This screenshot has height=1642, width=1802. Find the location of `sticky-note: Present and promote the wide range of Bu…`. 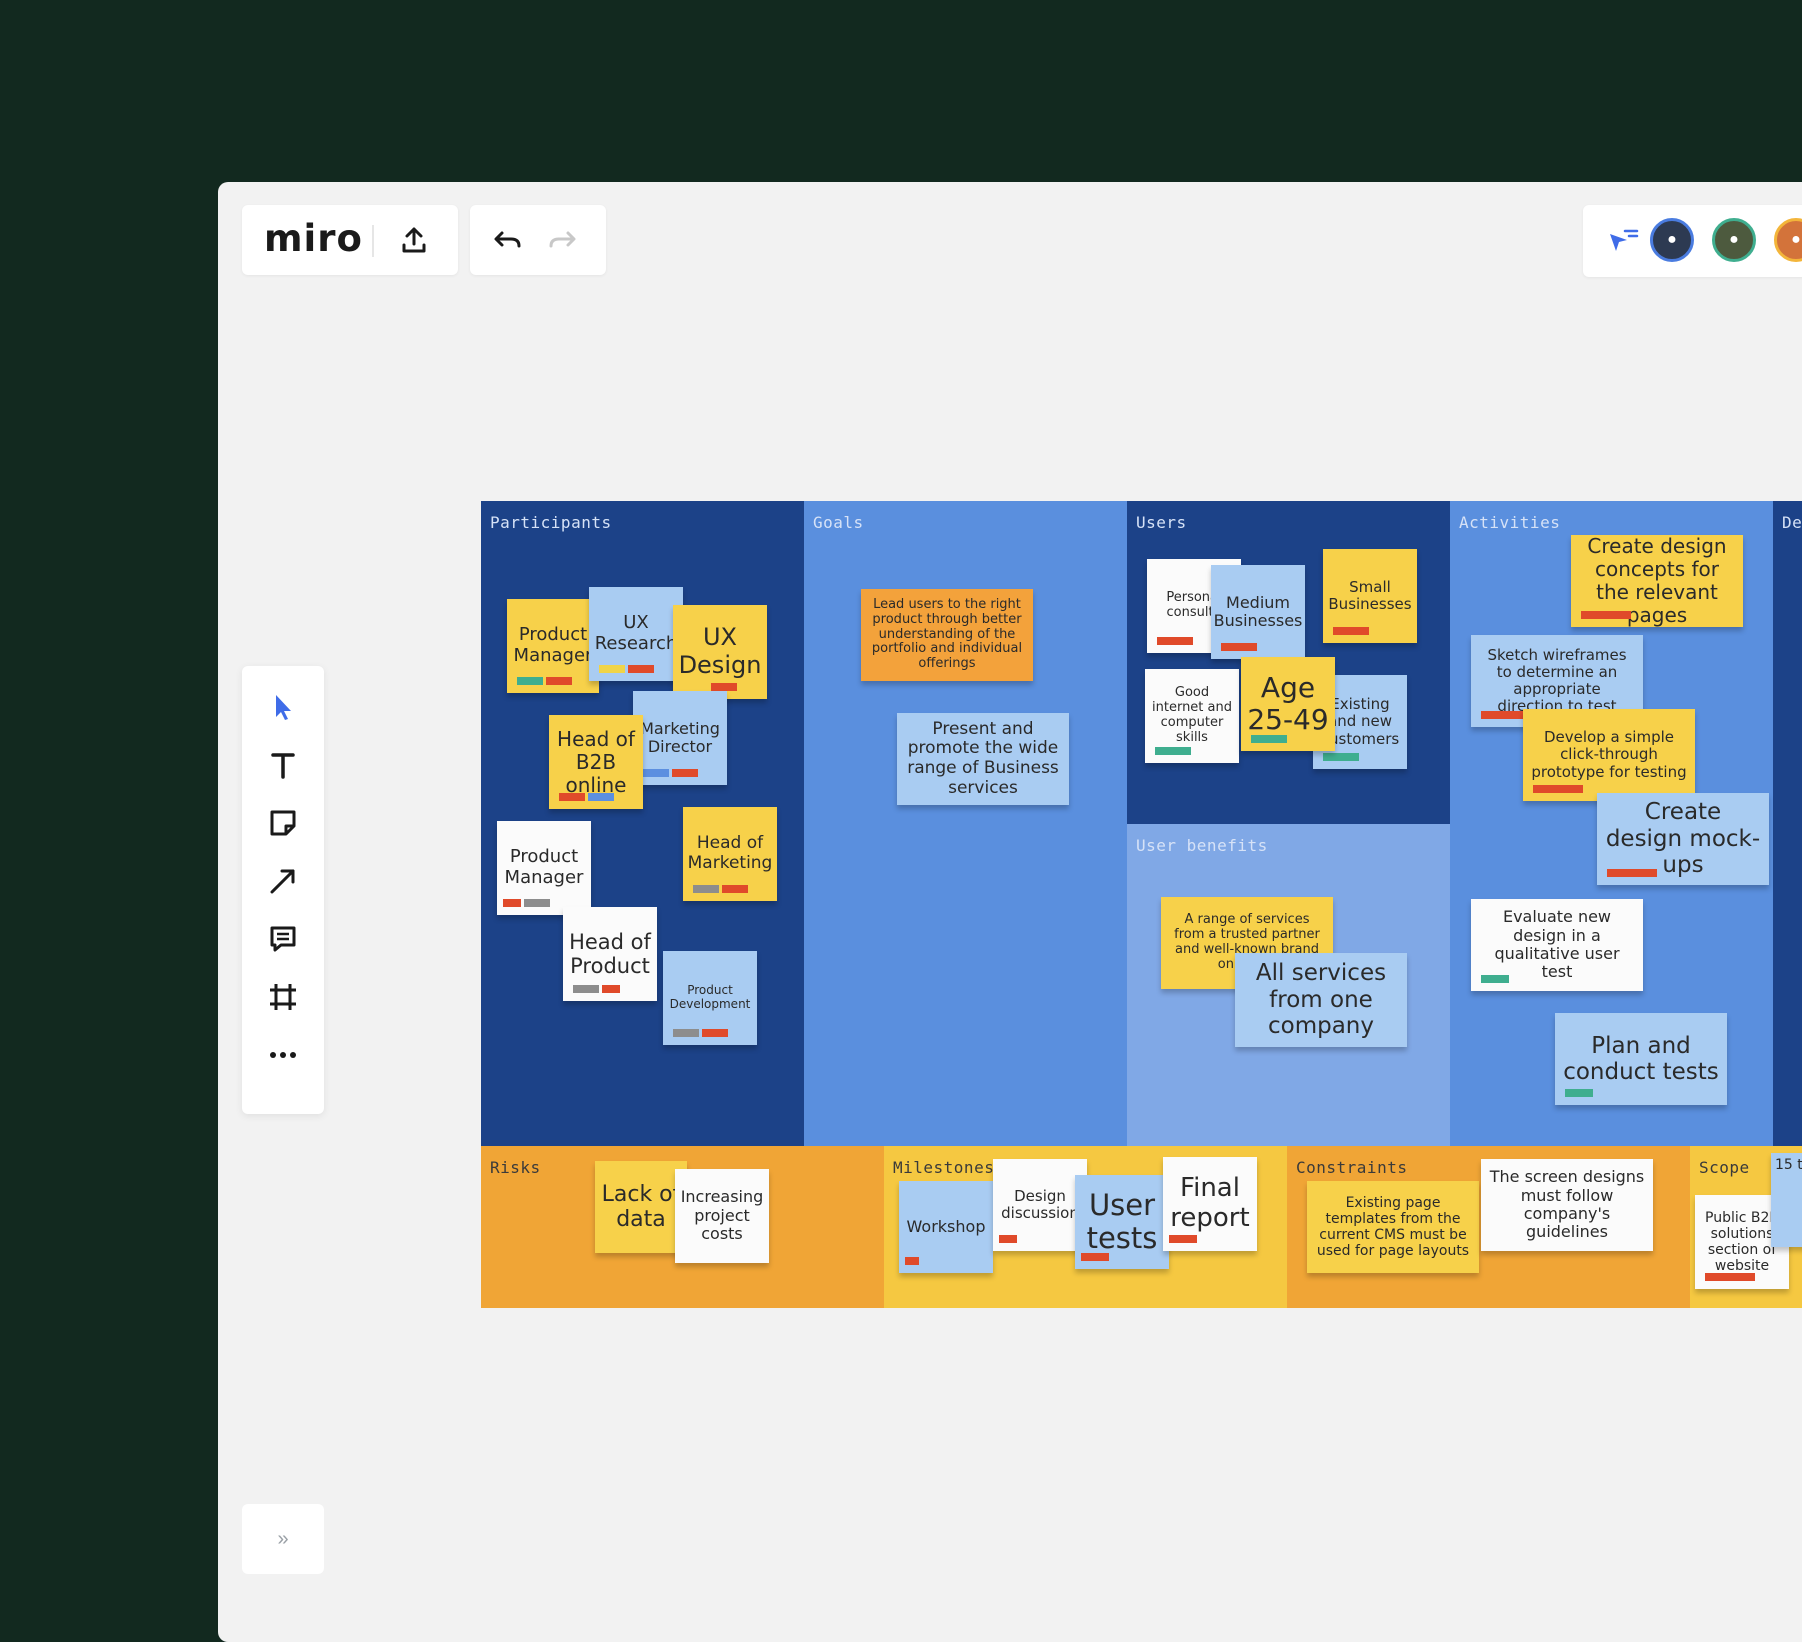

sticky-note: Present and promote the wide range of Bu… is located at coordinates (983, 759).